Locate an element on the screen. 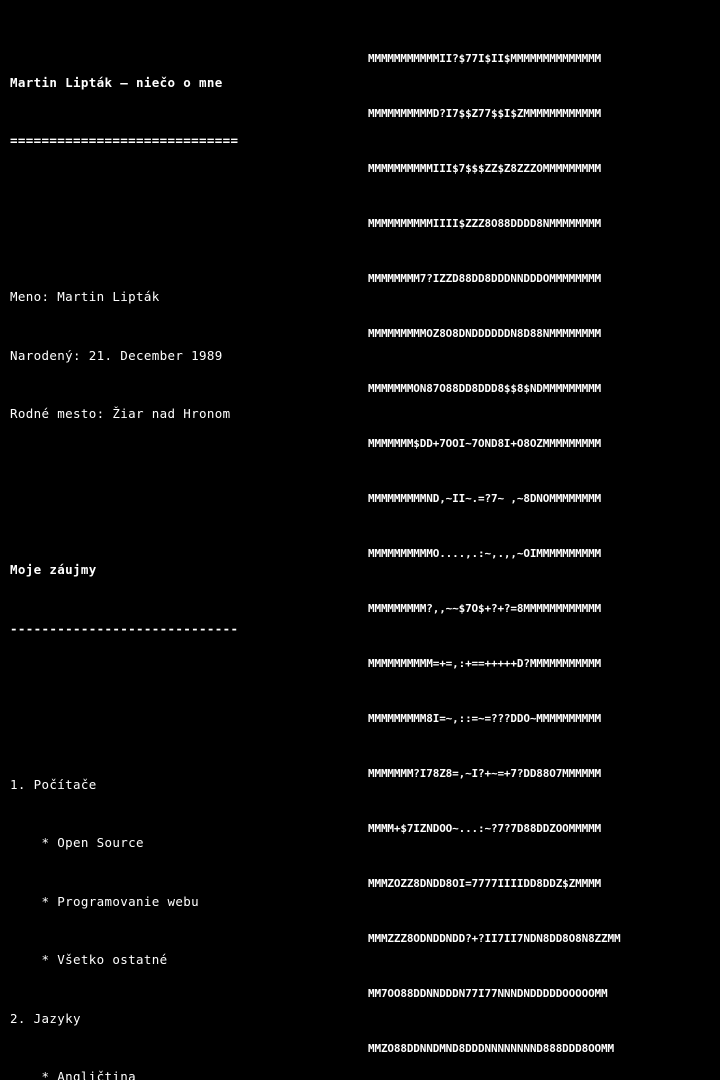 This screenshot has height=1080, width=720. ascii-art-line: MMMMMMMMMMIII$7$$$ZZ$Z8ZZZOMMMMMMMMM is located at coordinates (485, 168).